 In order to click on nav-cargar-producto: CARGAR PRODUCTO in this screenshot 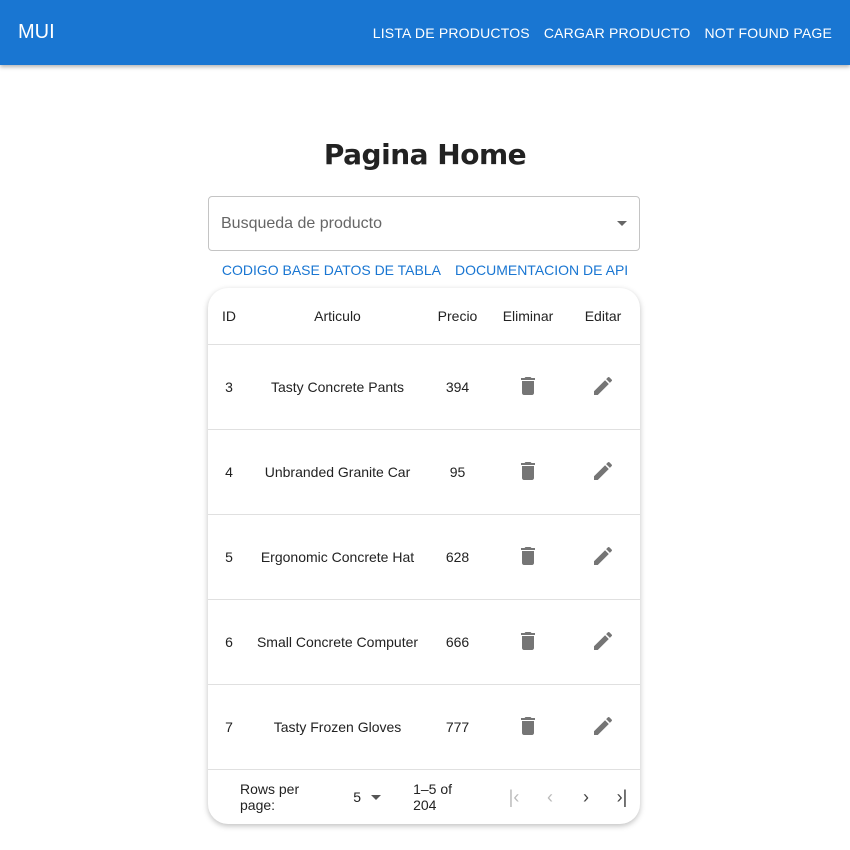, I will do `click(617, 33)`.